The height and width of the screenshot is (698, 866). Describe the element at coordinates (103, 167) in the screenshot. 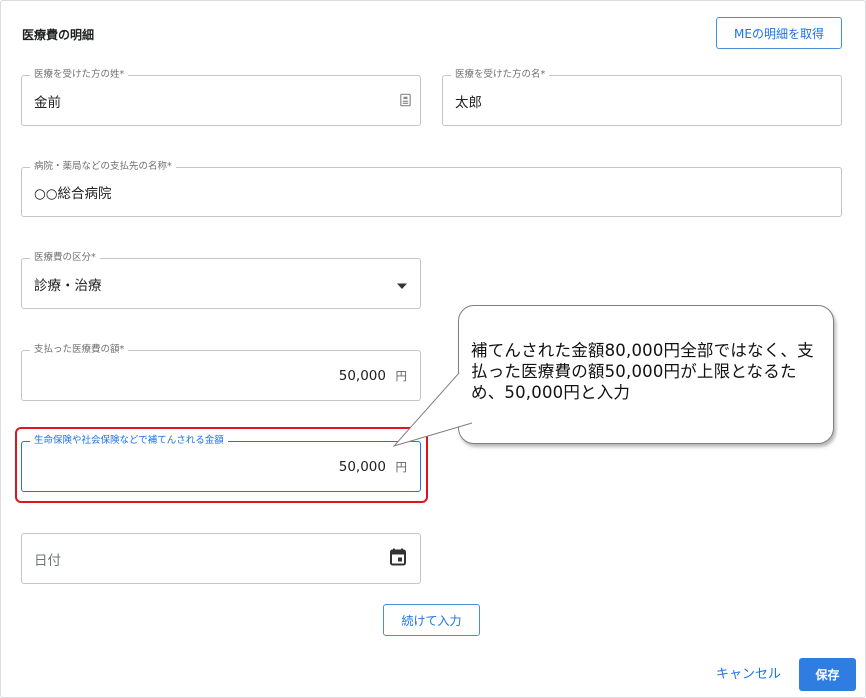

I see `provider-name-label: 病院・薬局などの支払先の名称*` at that location.